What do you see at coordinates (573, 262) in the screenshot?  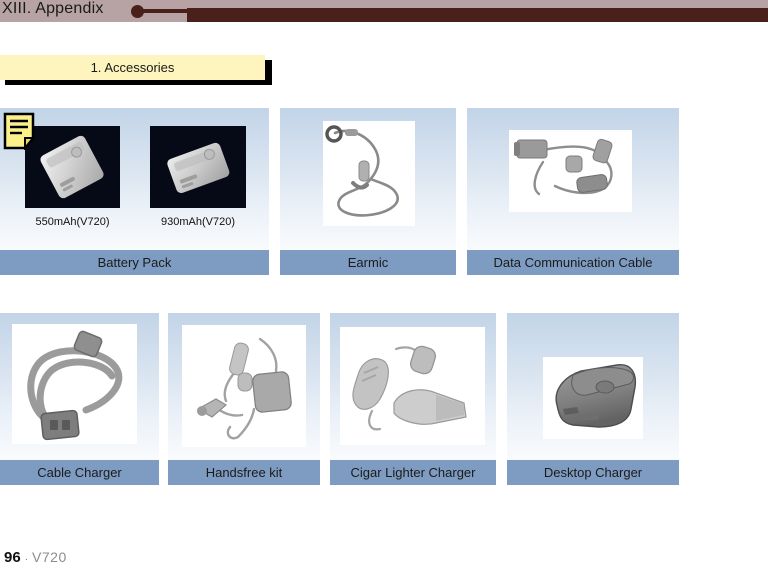 I see `card-label-data-communication-cable: Data Communication Cable` at bounding box center [573, 262].